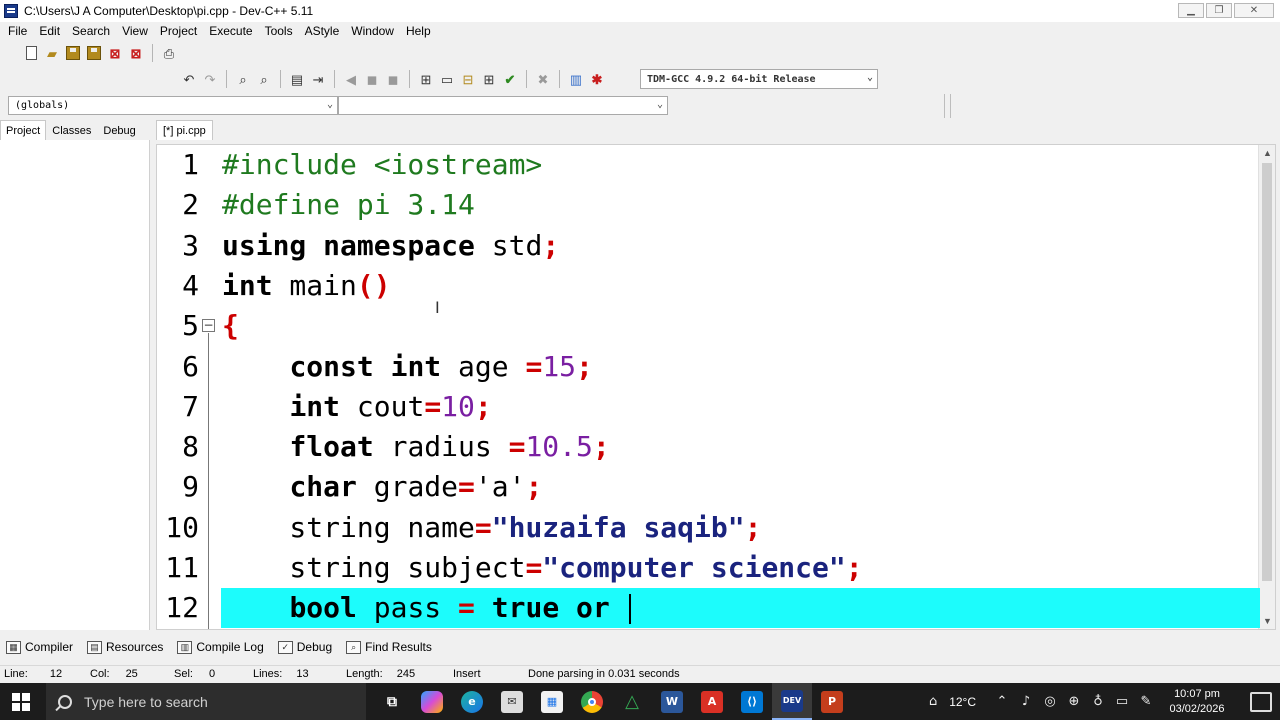 The image size is (1280, 720). I want to click on taskbar-edge: e, so click(472, 701).